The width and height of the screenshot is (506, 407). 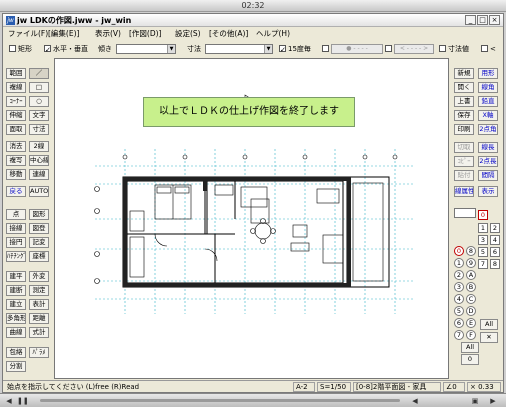 I want to click on layer-6-button: 6, so click(x=495, y=252).